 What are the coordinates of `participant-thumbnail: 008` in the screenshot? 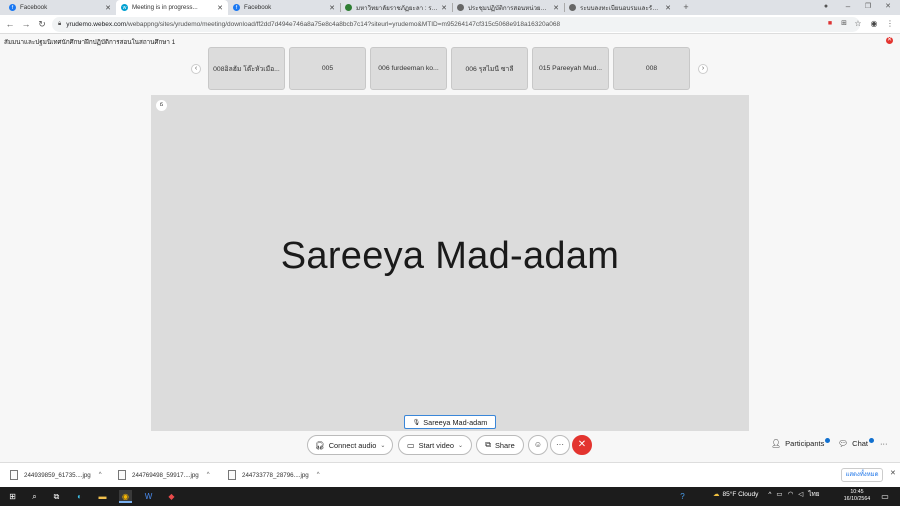 It's located at (651, 68).